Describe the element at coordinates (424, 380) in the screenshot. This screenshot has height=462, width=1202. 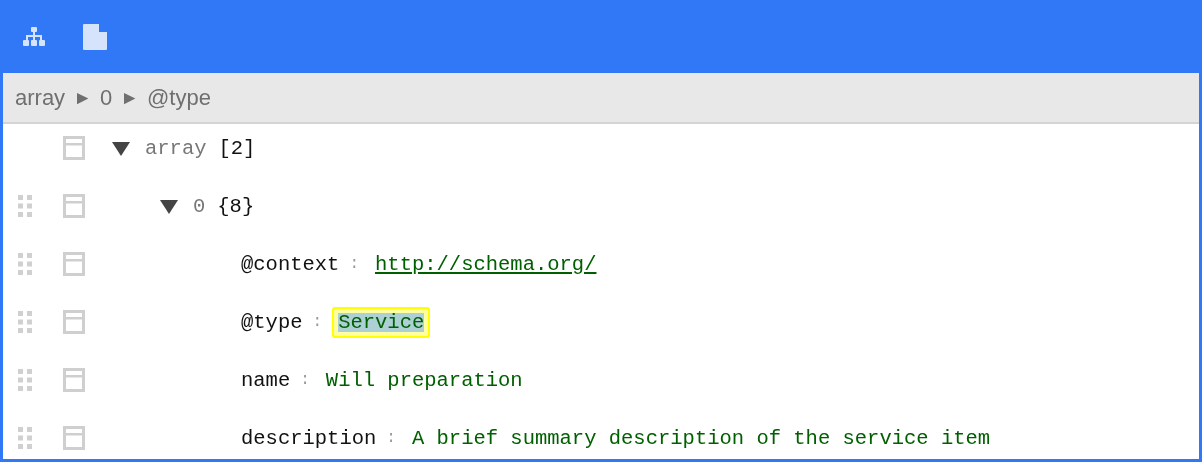
I see `field-value: Will preparation` at that location.